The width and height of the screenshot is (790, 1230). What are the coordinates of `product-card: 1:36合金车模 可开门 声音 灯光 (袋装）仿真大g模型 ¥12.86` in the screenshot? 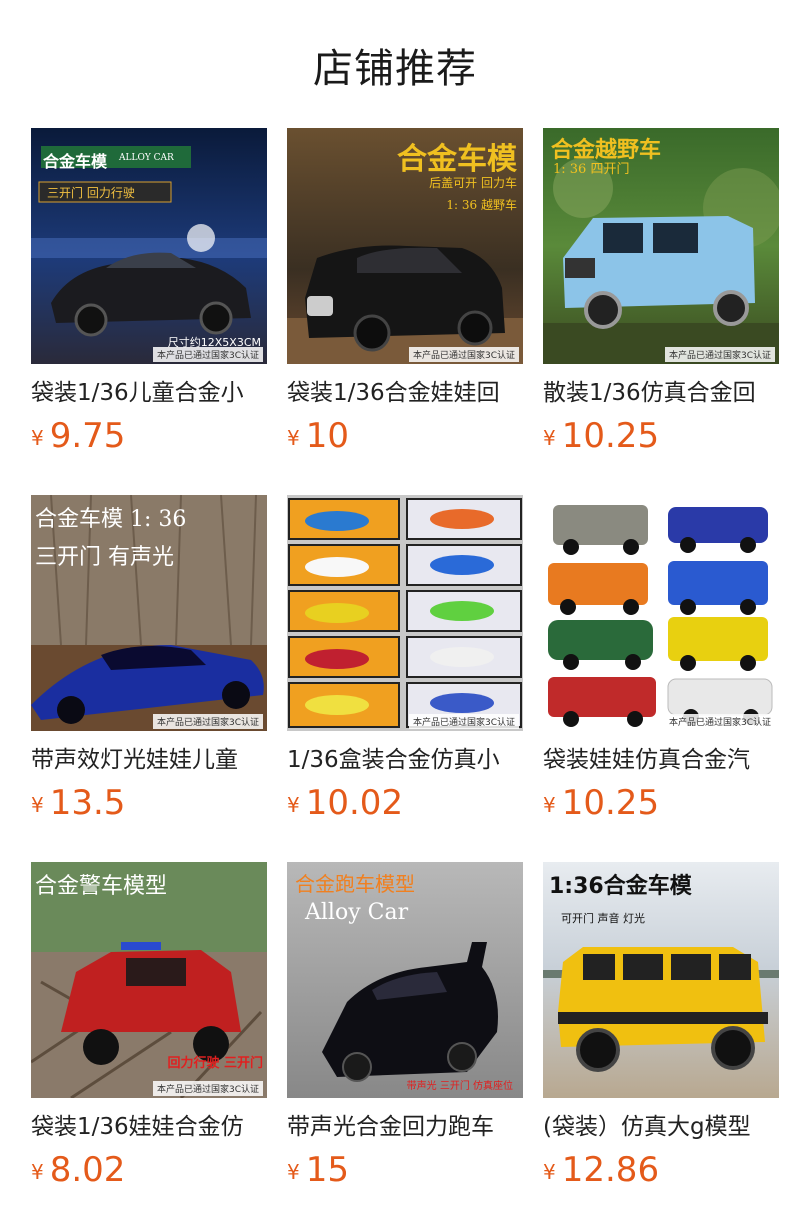 It's located at (661, 1045).